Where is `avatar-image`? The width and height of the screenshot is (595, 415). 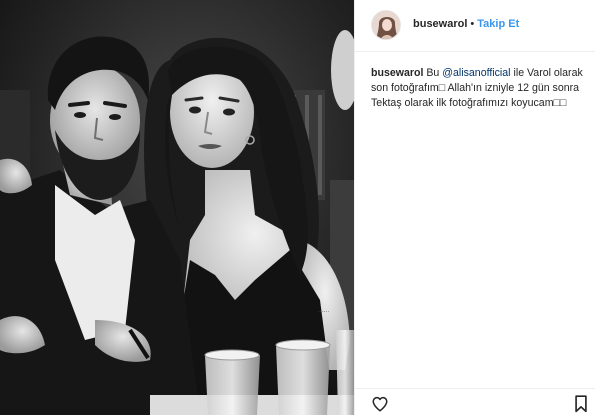
avatar-image is located at coordinates (386, 25).